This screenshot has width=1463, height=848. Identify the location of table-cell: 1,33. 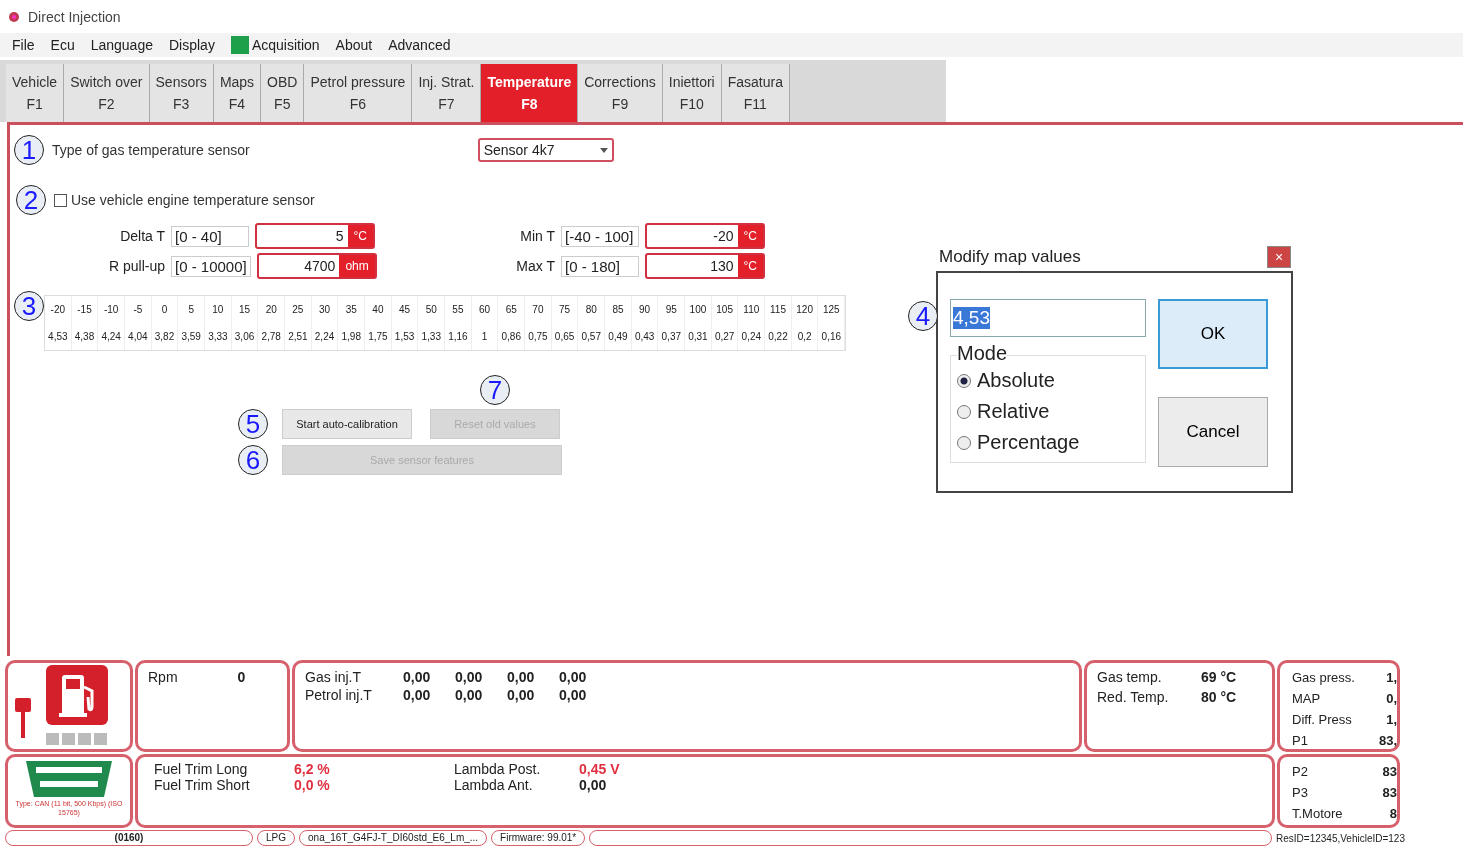
(432, 336).